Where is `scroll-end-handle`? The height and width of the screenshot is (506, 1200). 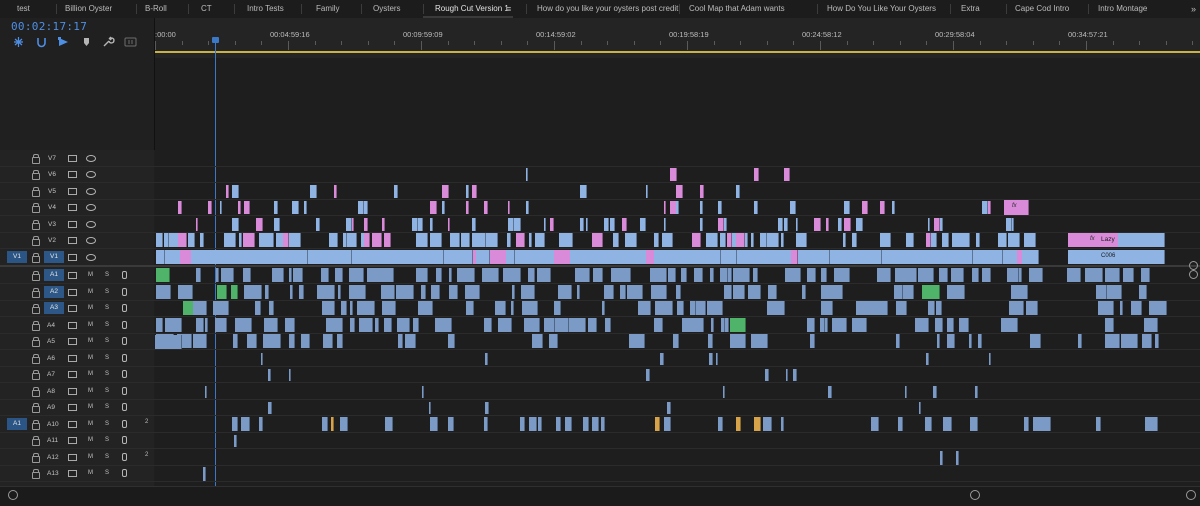
scroll-end-handle is located at coordinates (975, 495).